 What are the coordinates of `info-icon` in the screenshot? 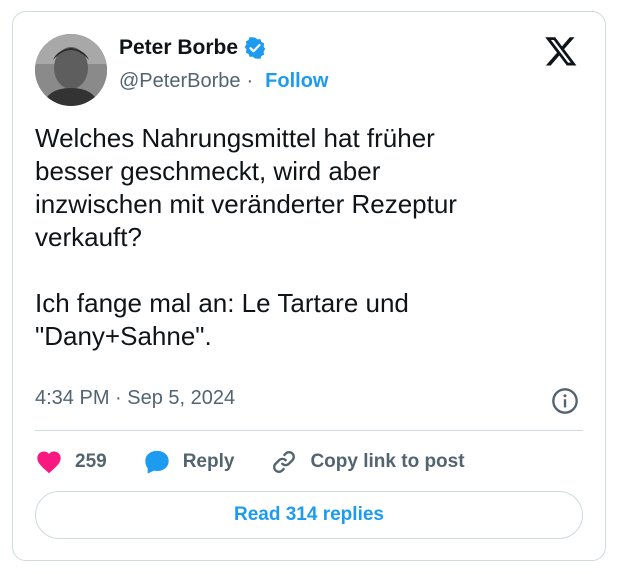 It's located at (565, 401).